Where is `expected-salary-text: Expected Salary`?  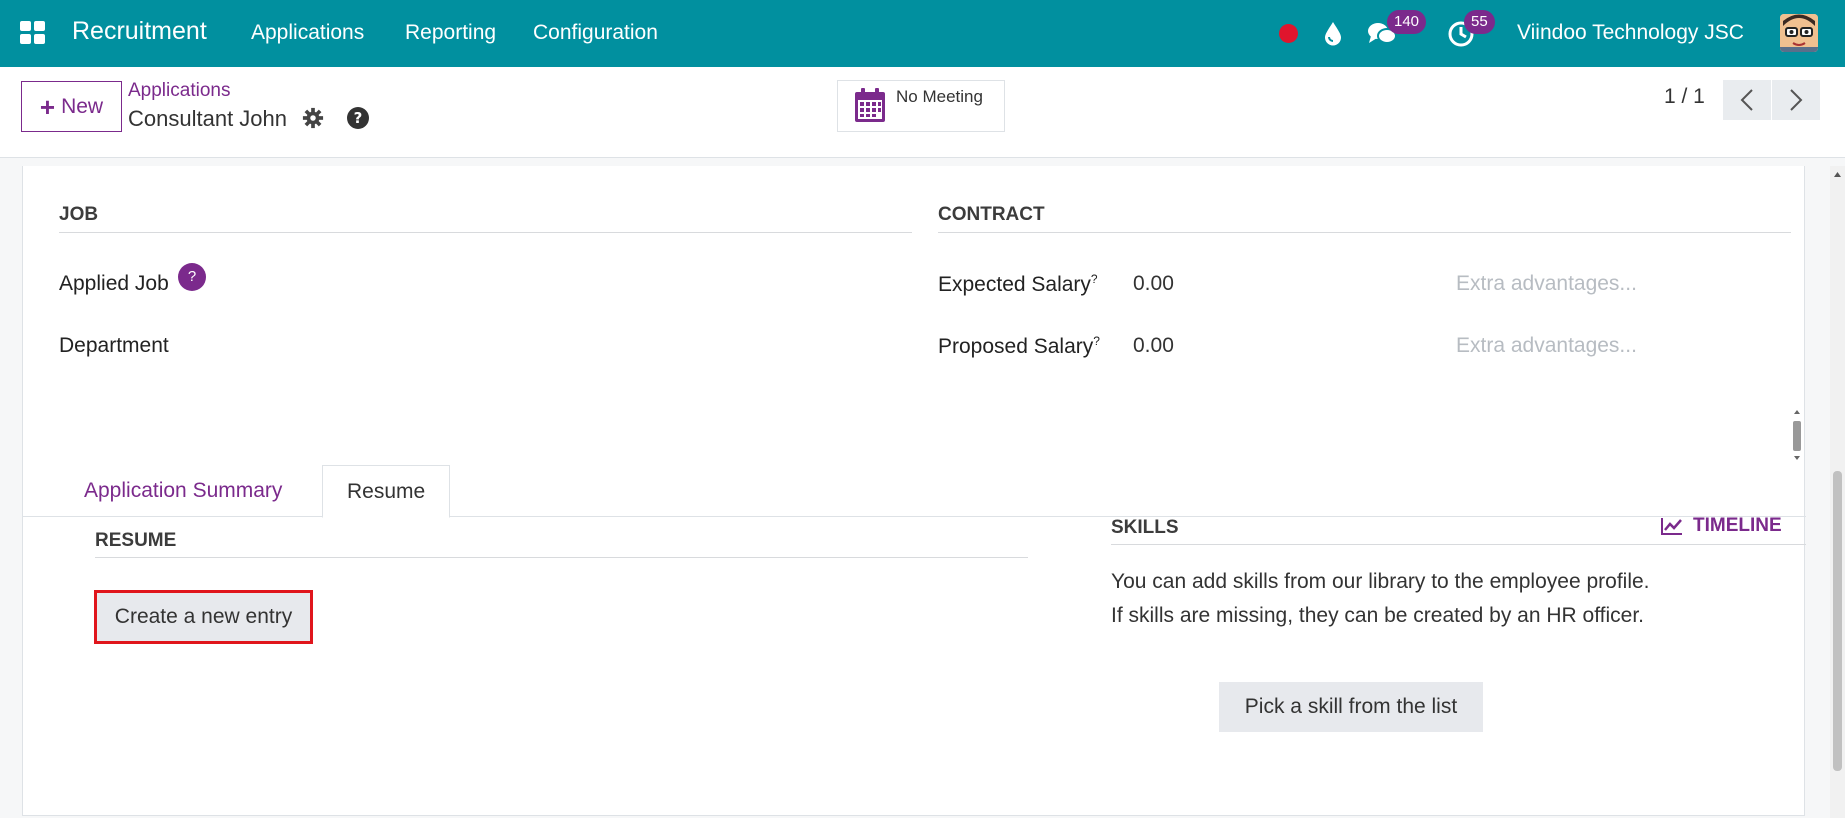 expected-salary-text: Expected Salary is located at coordinates (1014, 284).